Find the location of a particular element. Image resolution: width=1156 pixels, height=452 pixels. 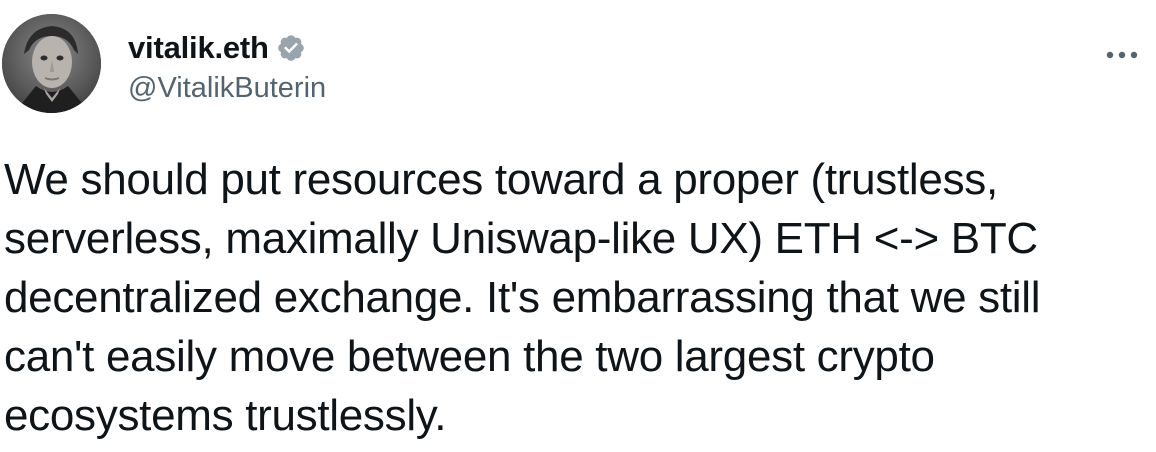

user-info: vitalik.eth @VitalikButerin is located at coordinates (227, 66).